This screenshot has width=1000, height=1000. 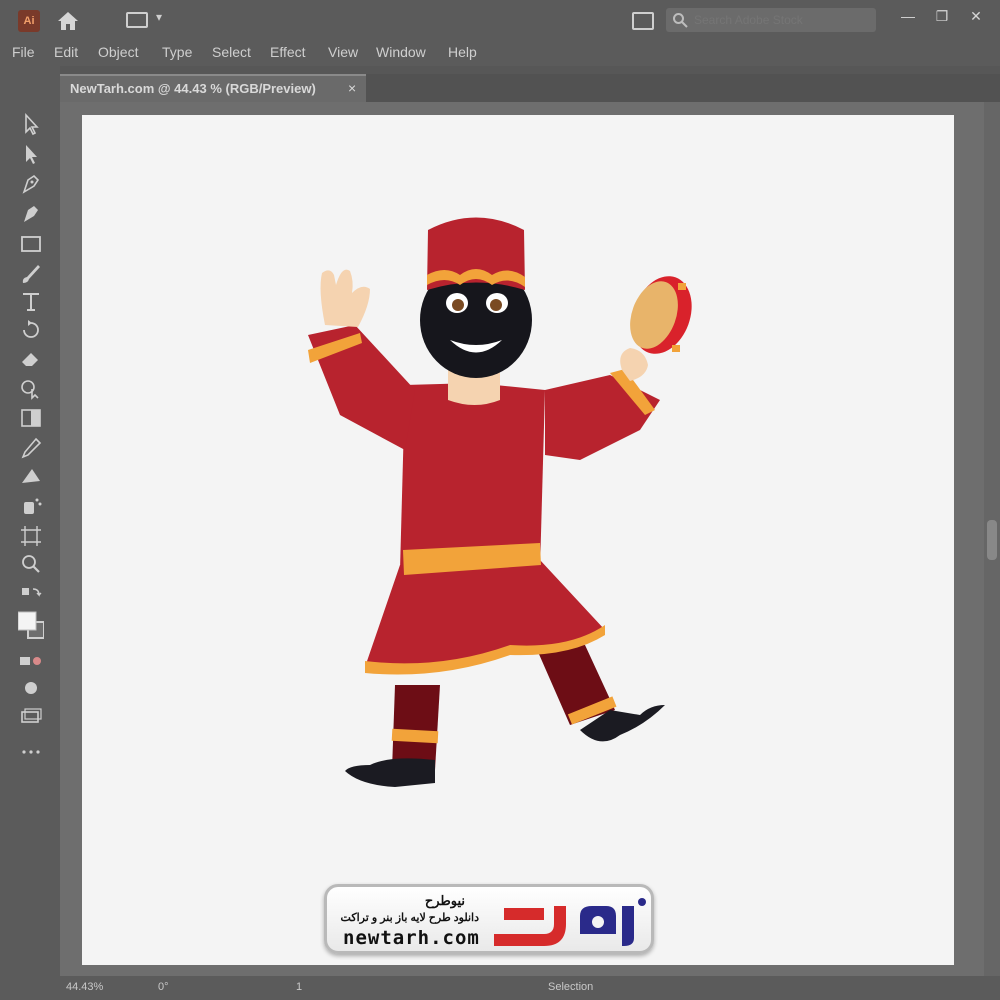 What do you see at coordinates (299, 987) in the screenshot?
I see `artboard-number: 1` at bounding box center [299, 987].